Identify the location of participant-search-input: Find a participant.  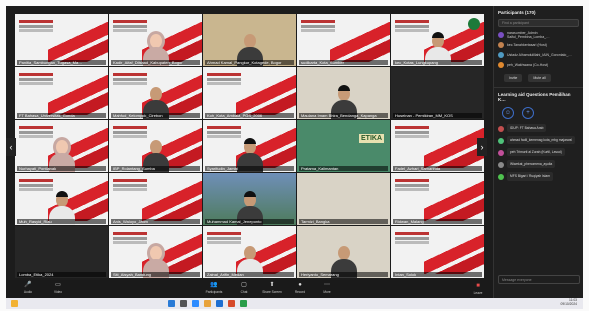
(538, 23).